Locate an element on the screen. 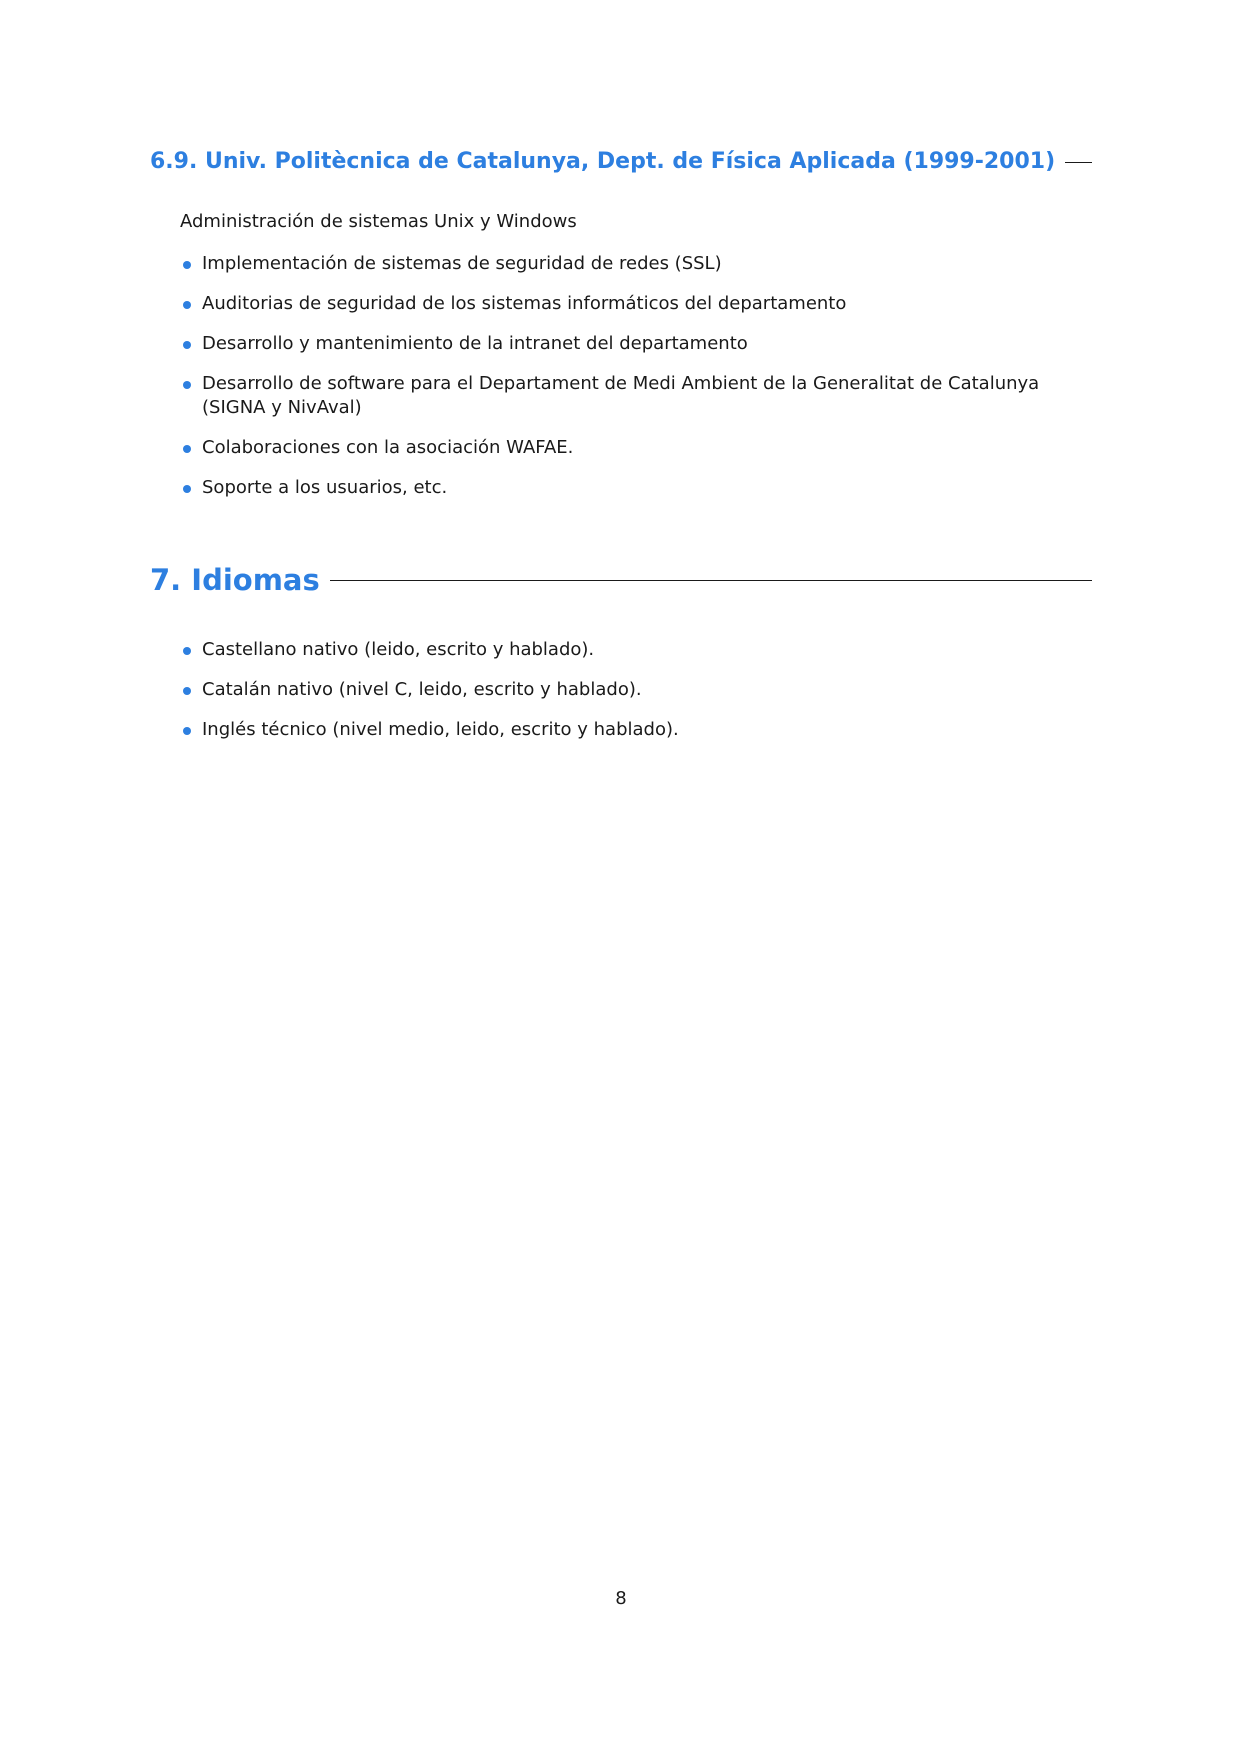 The height and width of the screenshot is (1754, 1241). list-item-text: Colaboraciones con la asociación WAFAE. is located at coordinates (388, 447).